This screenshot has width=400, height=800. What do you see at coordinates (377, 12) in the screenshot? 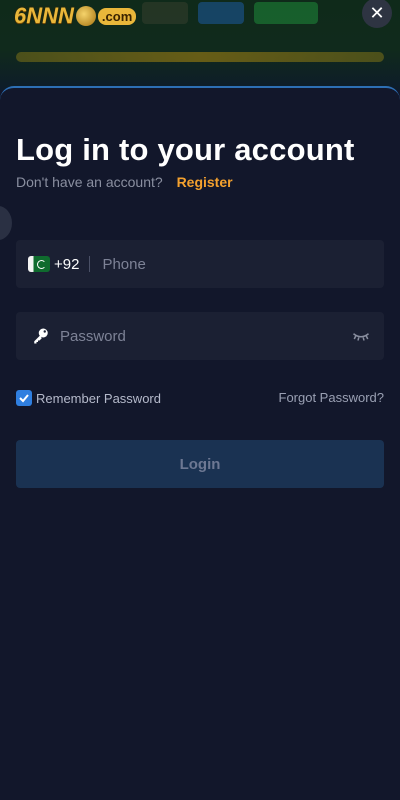
I see `close-icon: ✕` at bounding box center [377, 12].